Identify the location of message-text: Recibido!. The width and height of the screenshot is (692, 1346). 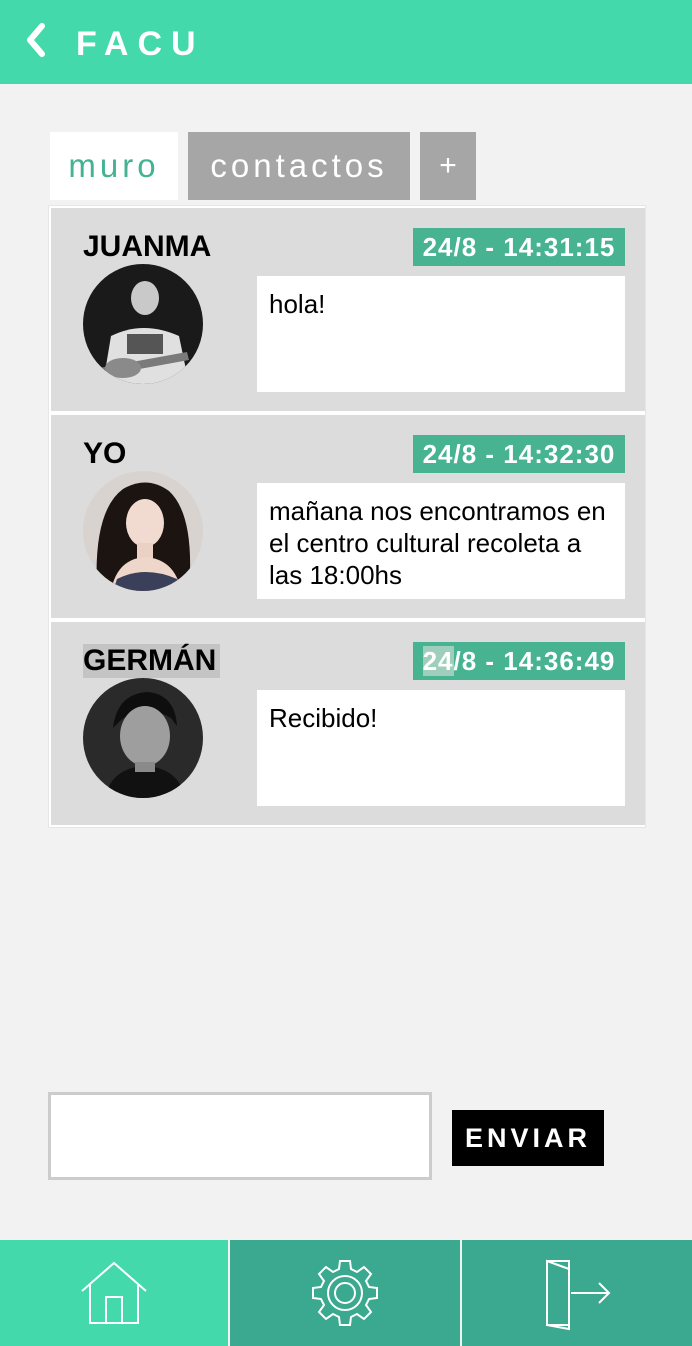
(441, 748).